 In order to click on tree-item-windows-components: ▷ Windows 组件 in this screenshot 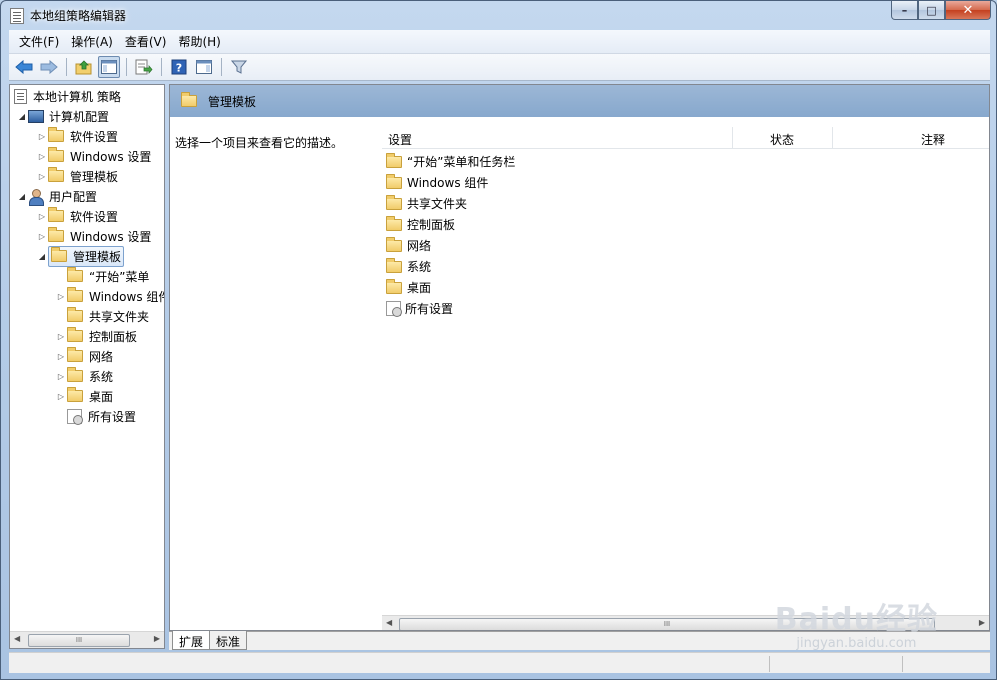, I will do `click(110, 296)`.